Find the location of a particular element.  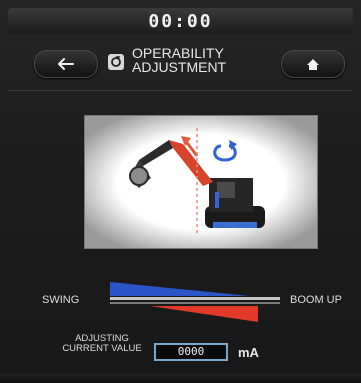

balance-bar-bottom is located at coordinates (195, 303).